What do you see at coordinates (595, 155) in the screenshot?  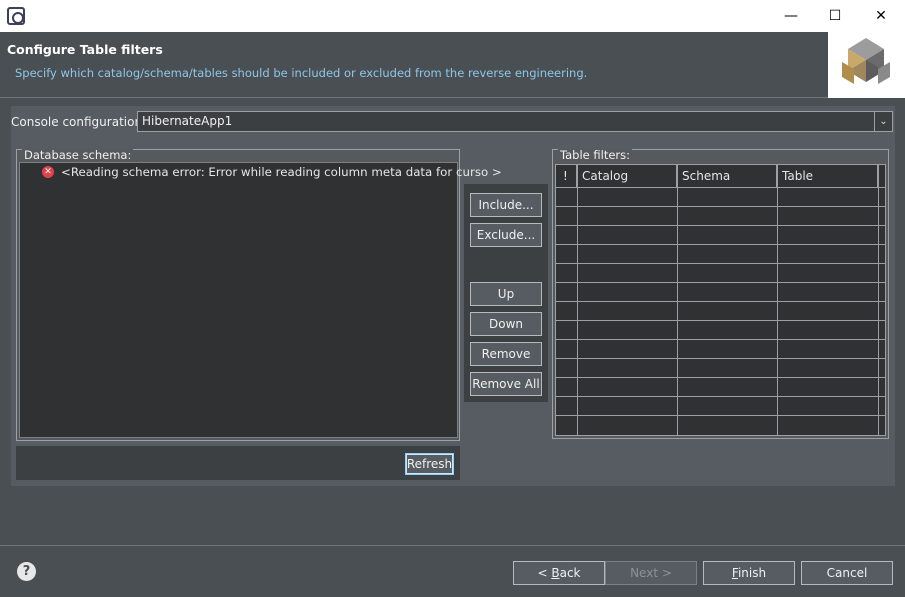 I see `table-filters-label: Table filters:` at bounding box center [595, 155].